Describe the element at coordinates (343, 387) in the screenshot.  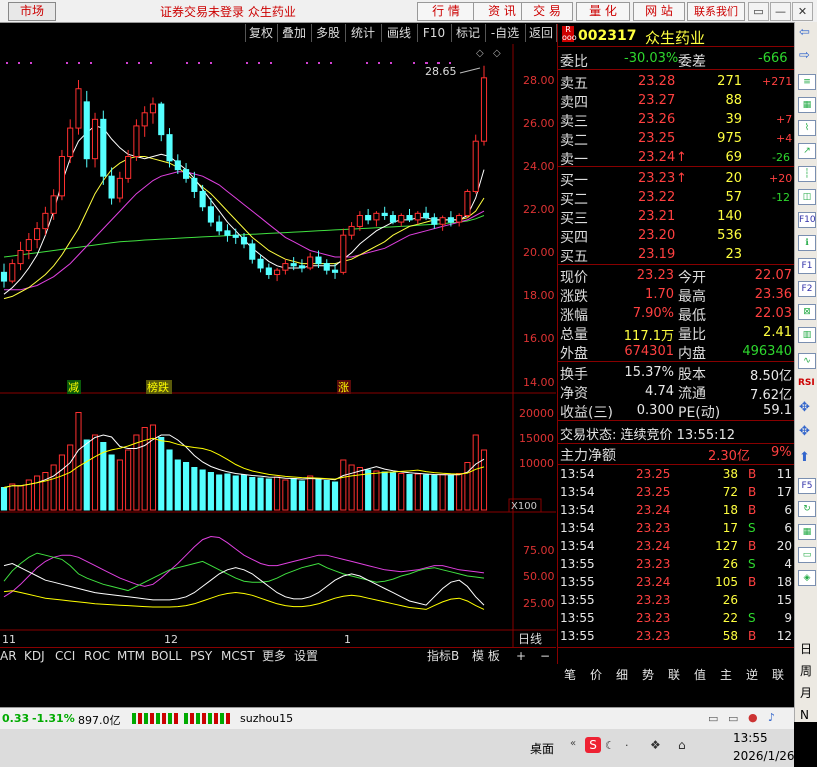
I see `event-label: 涨` at that location.